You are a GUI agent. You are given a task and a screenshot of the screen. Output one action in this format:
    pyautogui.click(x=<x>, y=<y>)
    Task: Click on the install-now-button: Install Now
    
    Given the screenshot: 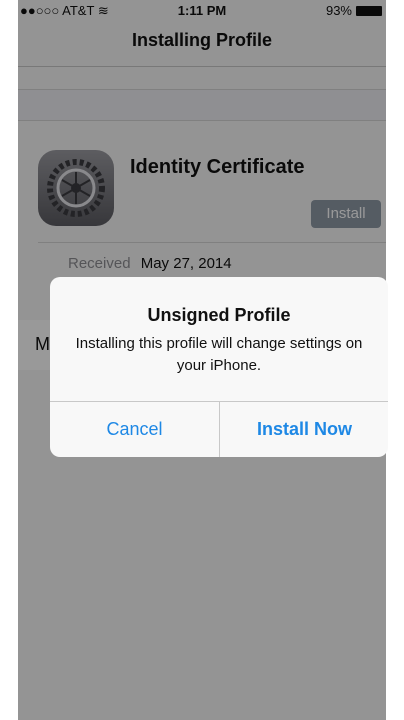 What is the action you would take?
    pyautogui.click(x=304, y=429)
    